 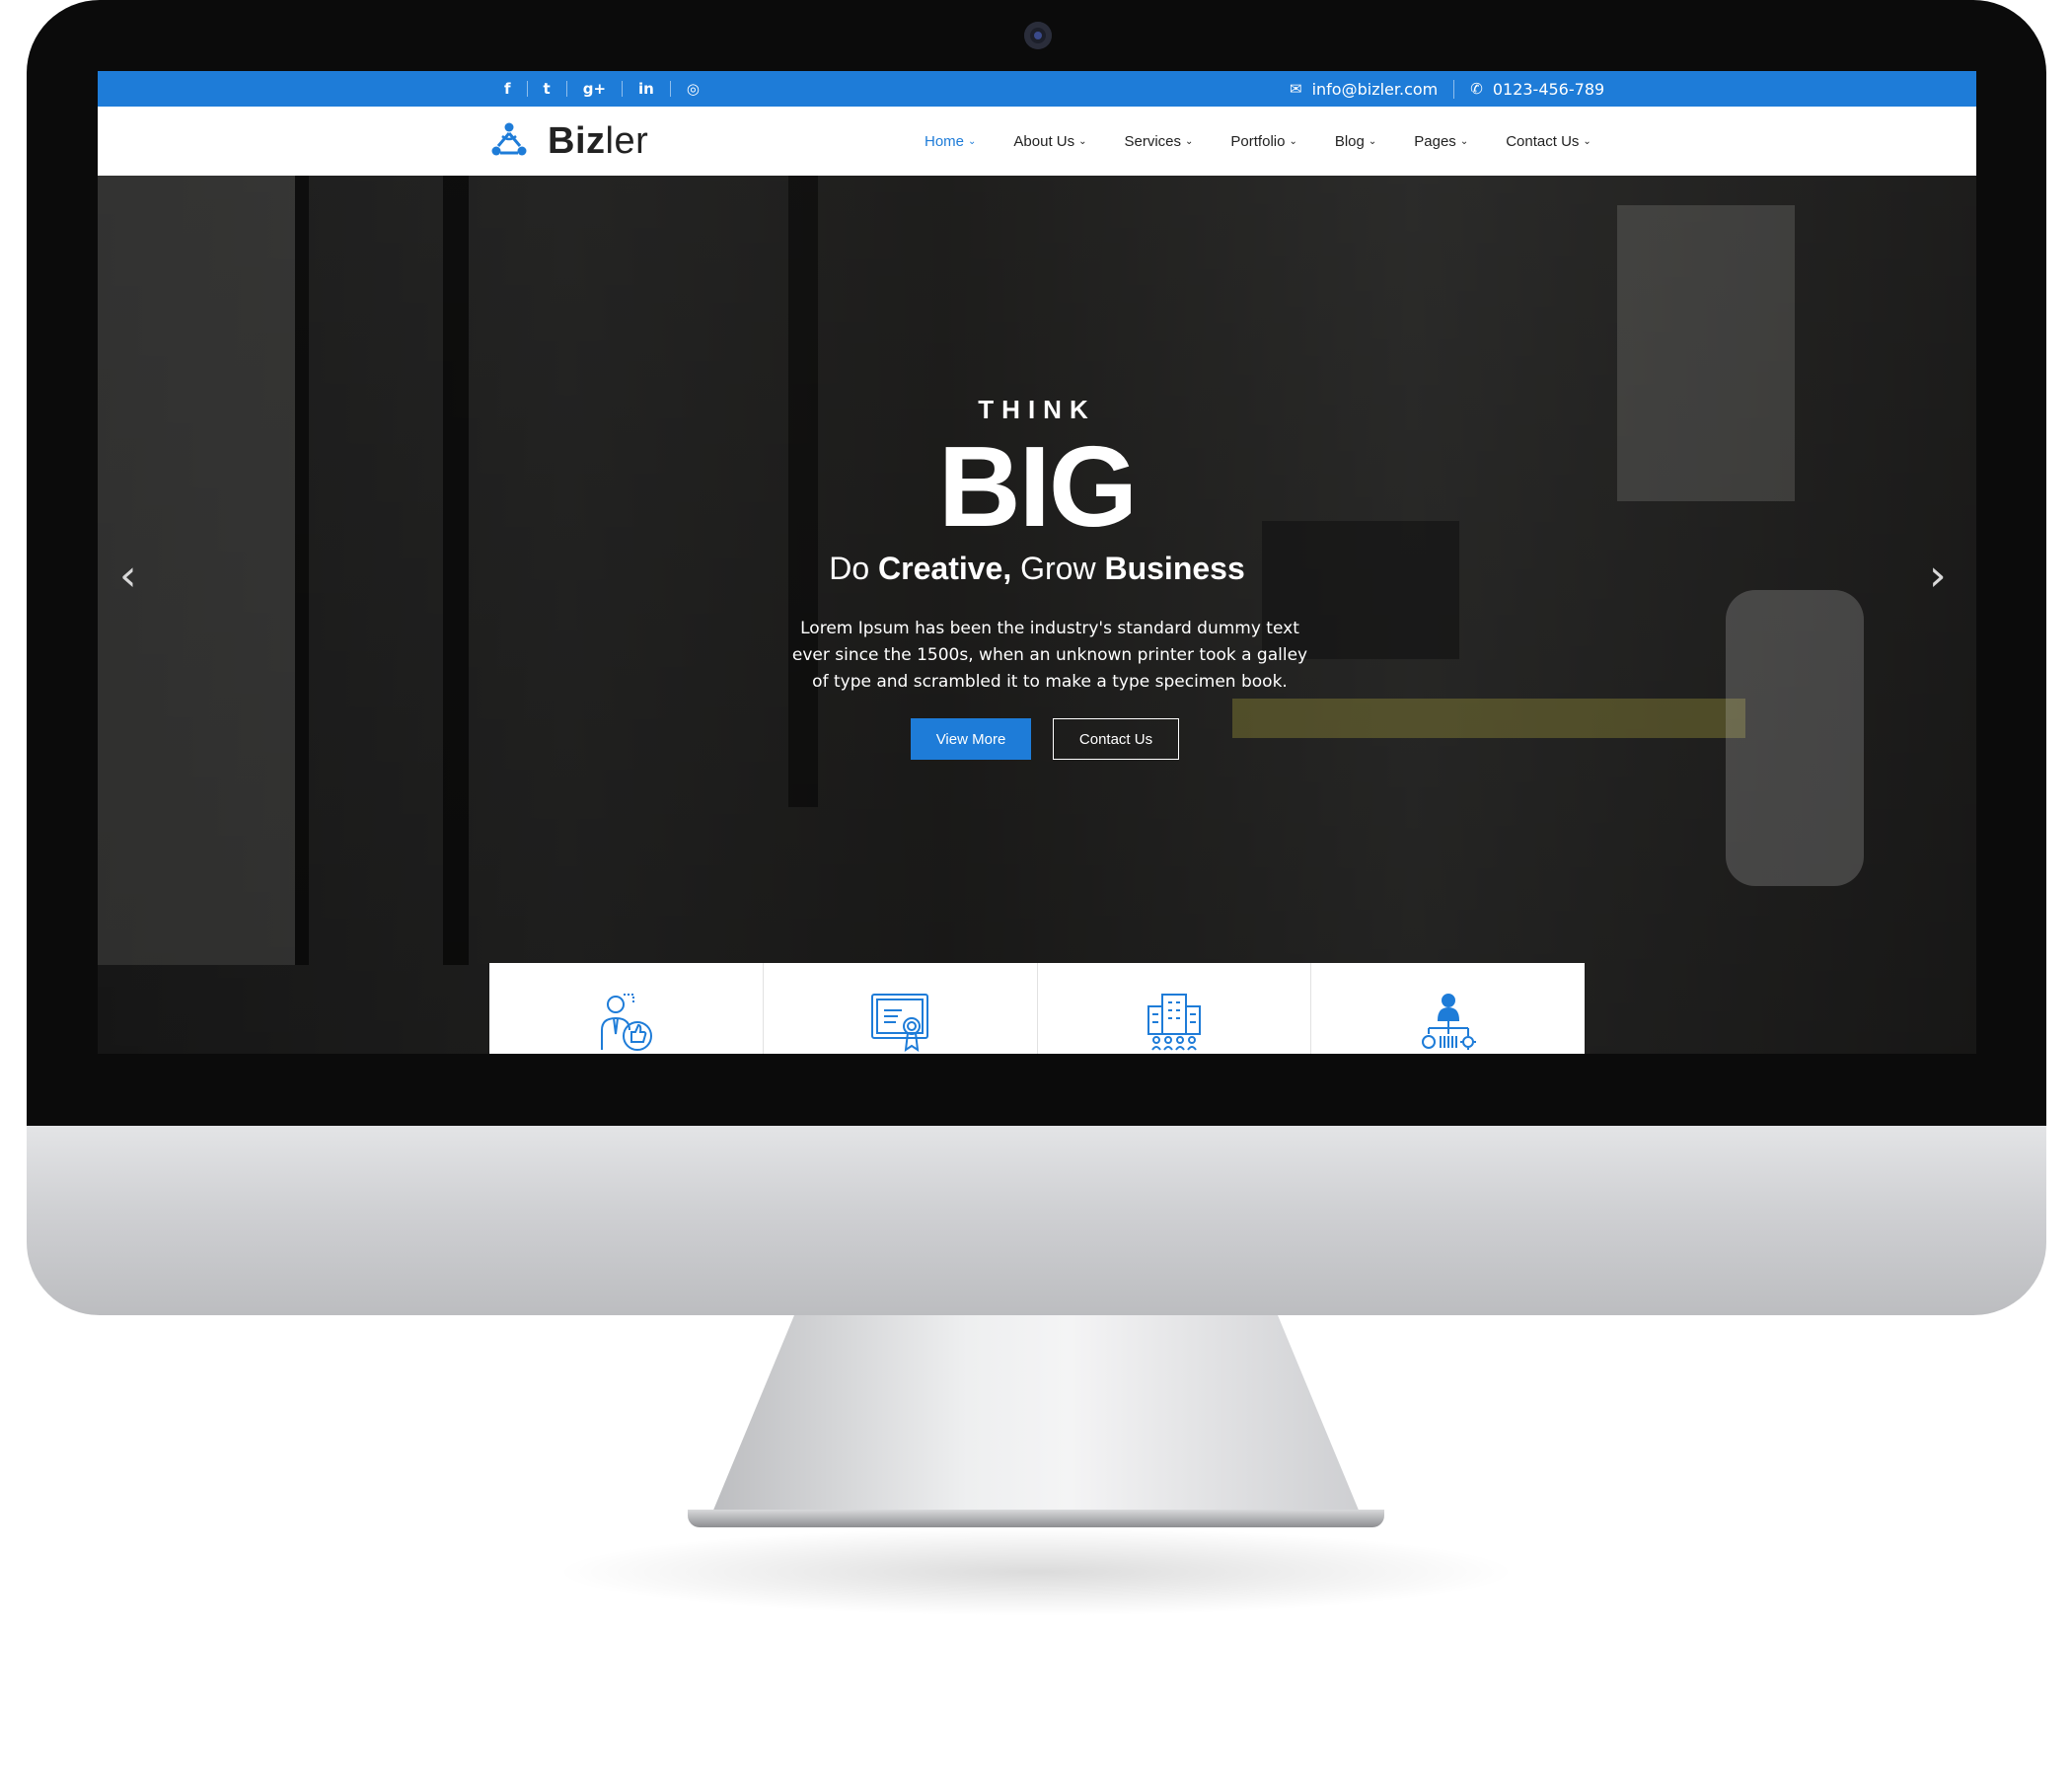 I want to click on site-logo: Bizler, so click(x=568, y=141).